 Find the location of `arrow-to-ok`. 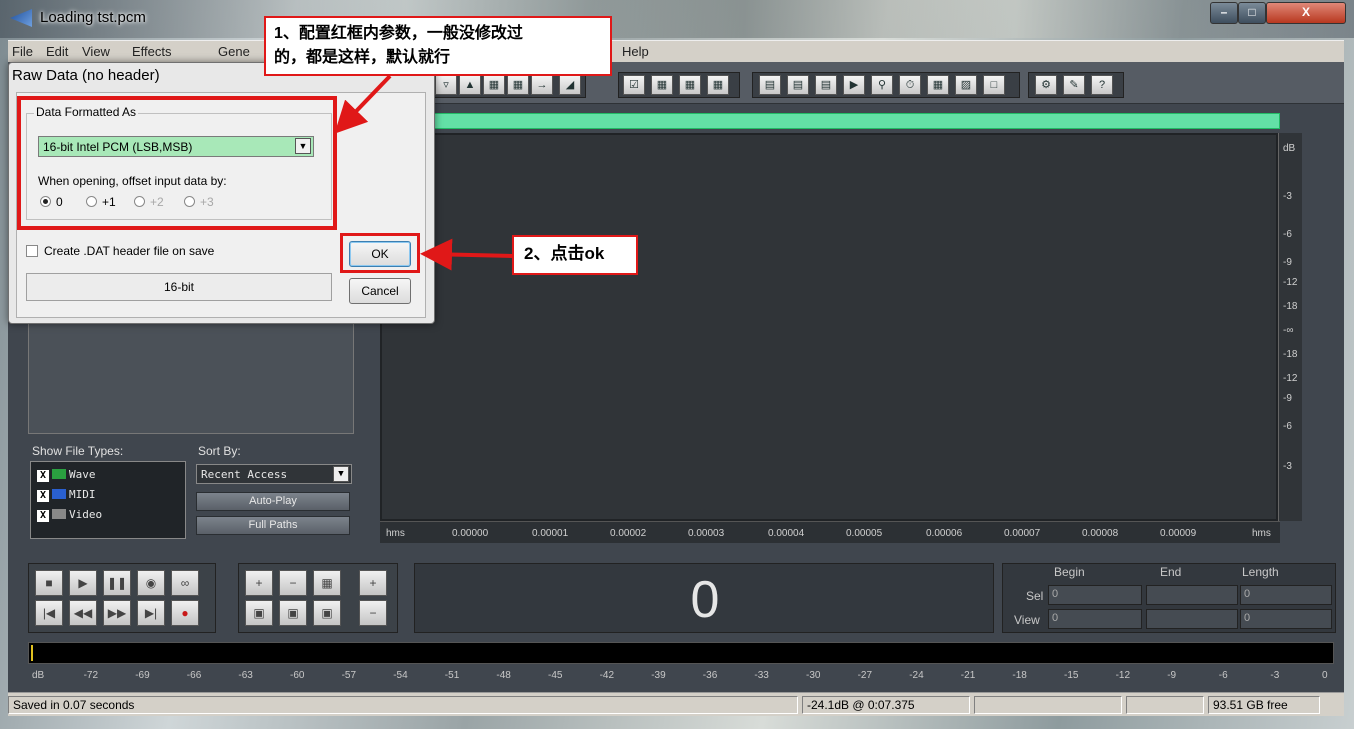

arrow-to-ok is located at coordinates (466, 254).